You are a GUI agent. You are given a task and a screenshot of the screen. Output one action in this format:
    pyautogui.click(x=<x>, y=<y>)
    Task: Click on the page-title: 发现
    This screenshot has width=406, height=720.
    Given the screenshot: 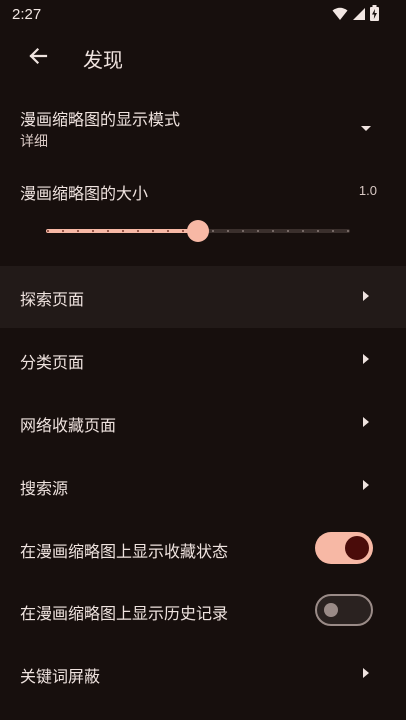 What is the action you would take?
    pyautogui.click(x=103, y=60)
    